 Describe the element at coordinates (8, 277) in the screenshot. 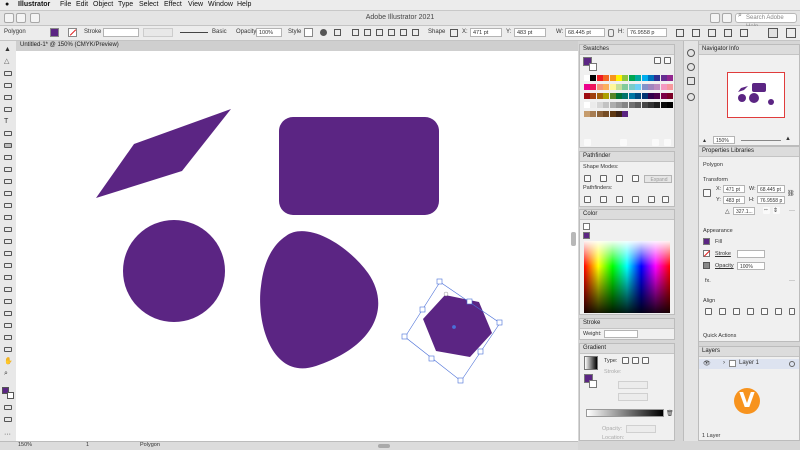

I see `gradient-tool-icon` at that location.